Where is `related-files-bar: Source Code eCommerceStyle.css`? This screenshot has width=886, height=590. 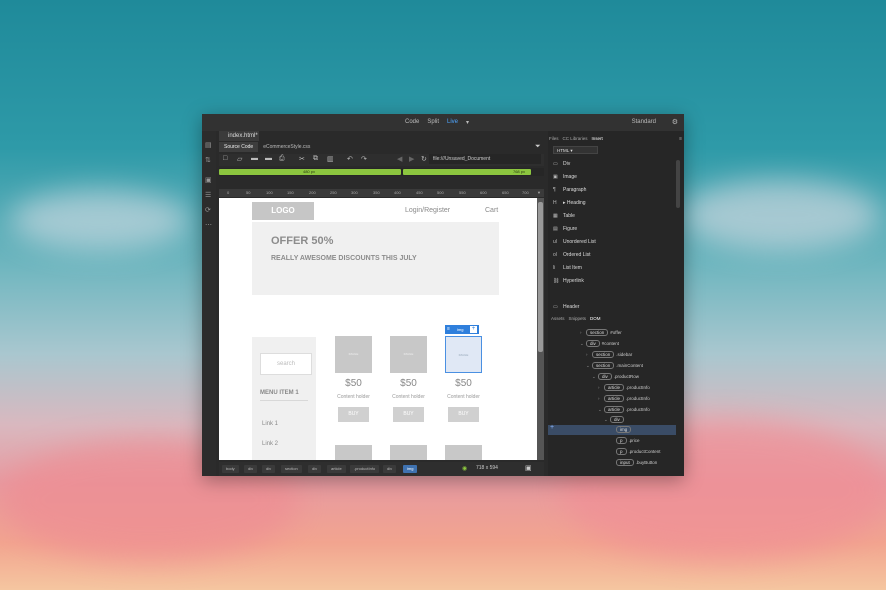 related-files-bar: Source Code eCommerceStyle.css is located at coordinates (267, 147).